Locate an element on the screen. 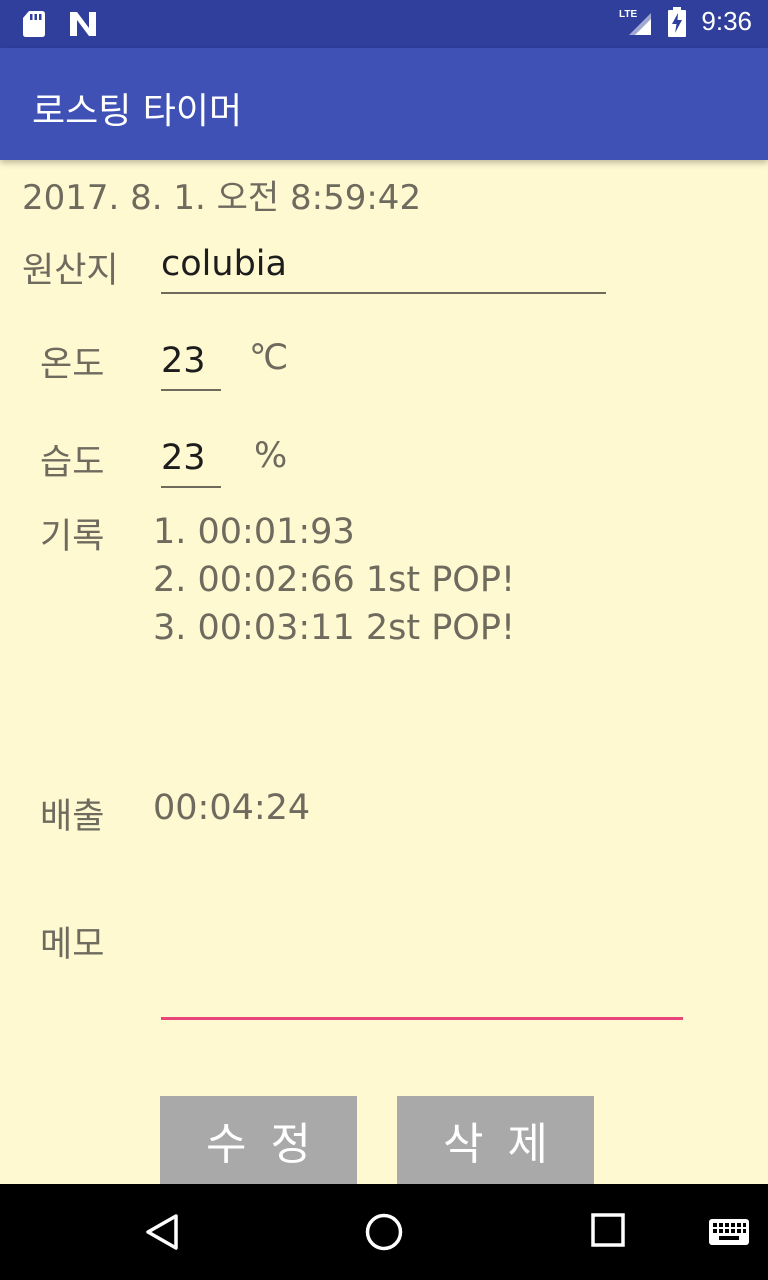 The height and width of the screenshot is (1280, 768). battery-charging-icon is located at coordinates (677, 21).